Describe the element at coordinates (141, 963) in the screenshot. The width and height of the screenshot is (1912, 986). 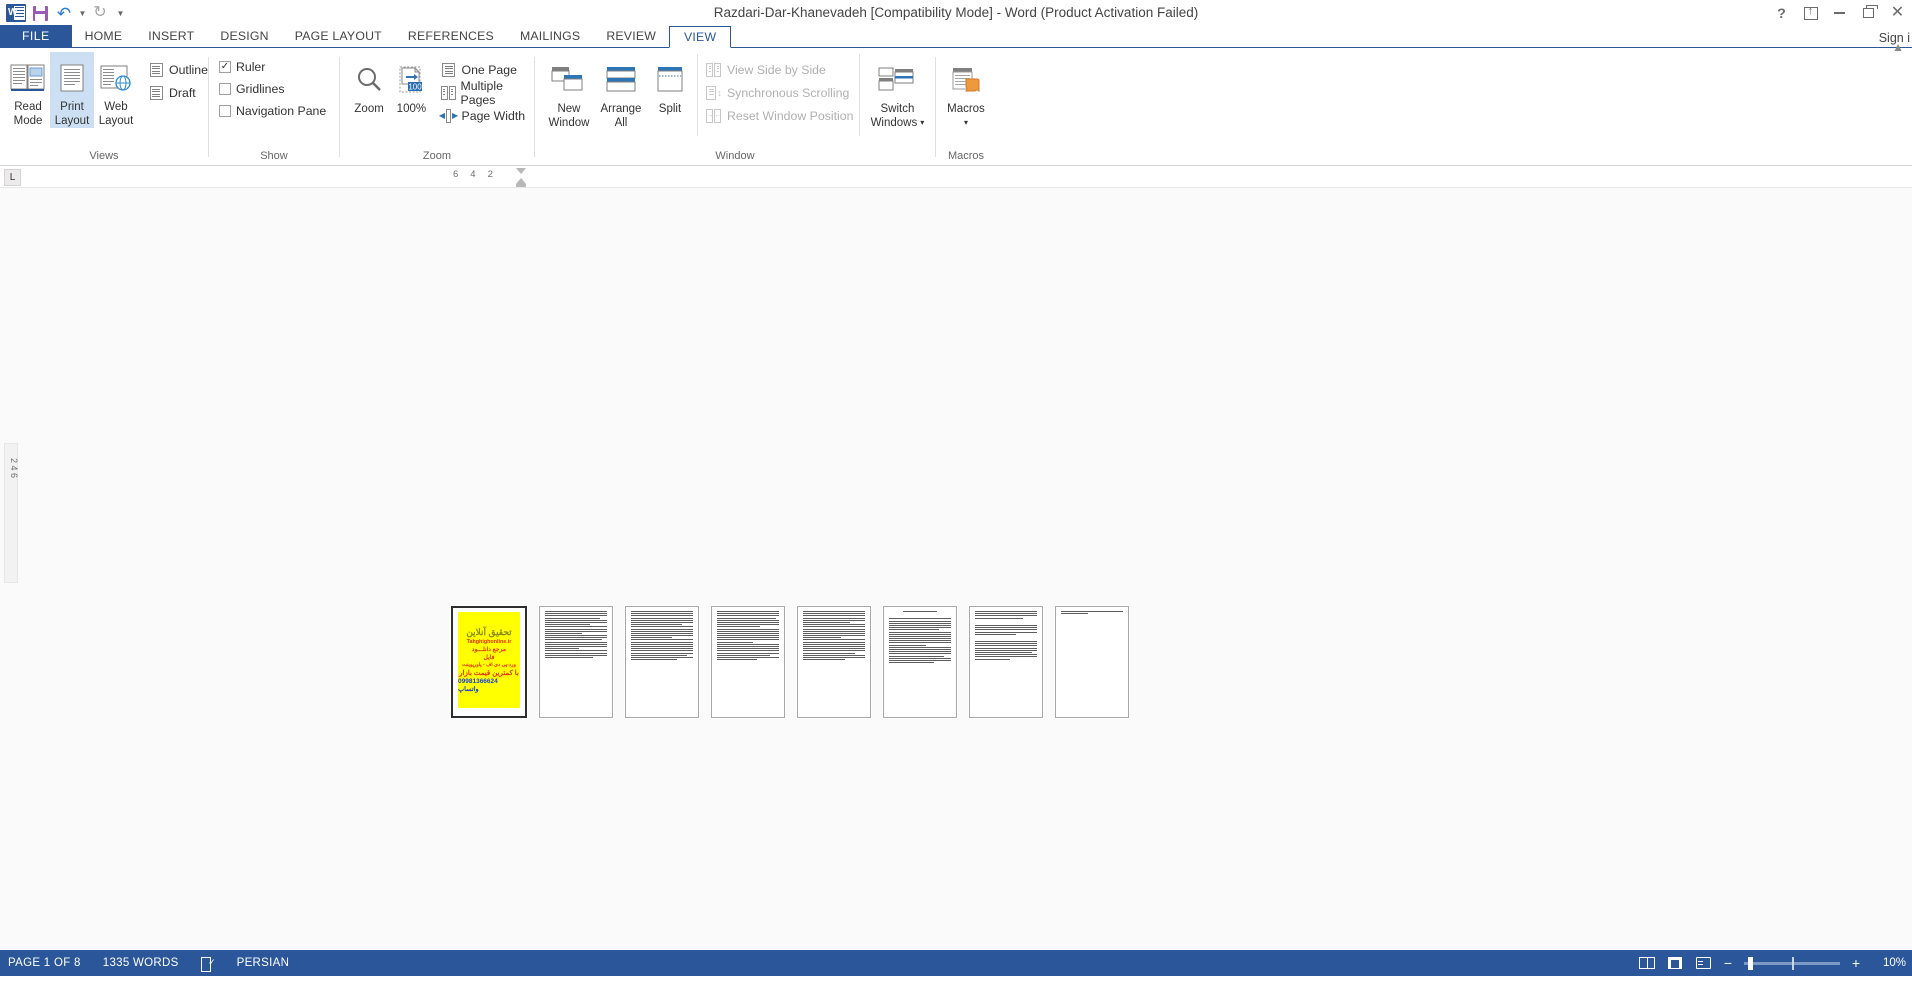
I see `word-count: 1335 WORDS` at that location.